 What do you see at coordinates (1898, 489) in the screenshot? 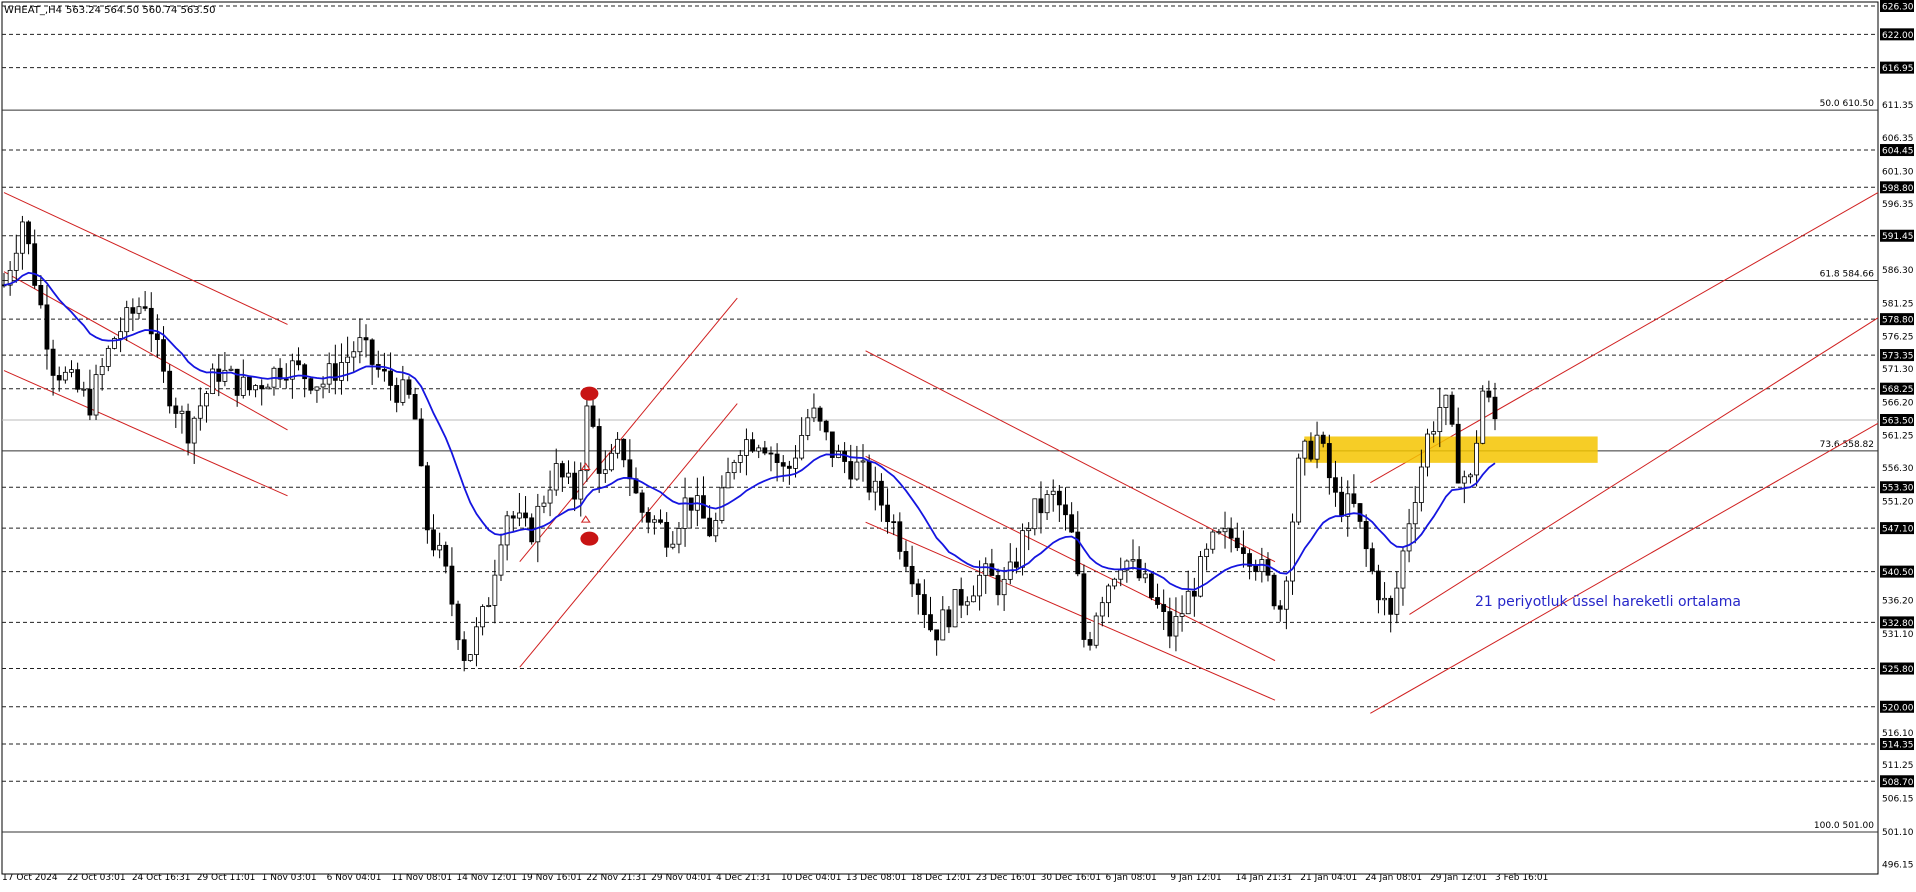
I see `price-level-label: 553.30` at bounding box center [1898, 489].